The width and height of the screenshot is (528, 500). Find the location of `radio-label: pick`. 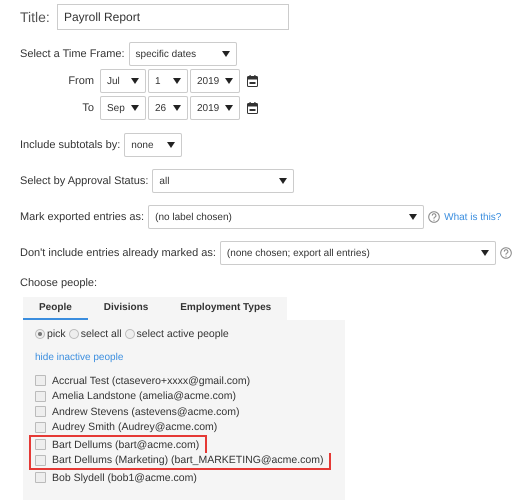

radio-label: pick is located at coordinates (56, 334).